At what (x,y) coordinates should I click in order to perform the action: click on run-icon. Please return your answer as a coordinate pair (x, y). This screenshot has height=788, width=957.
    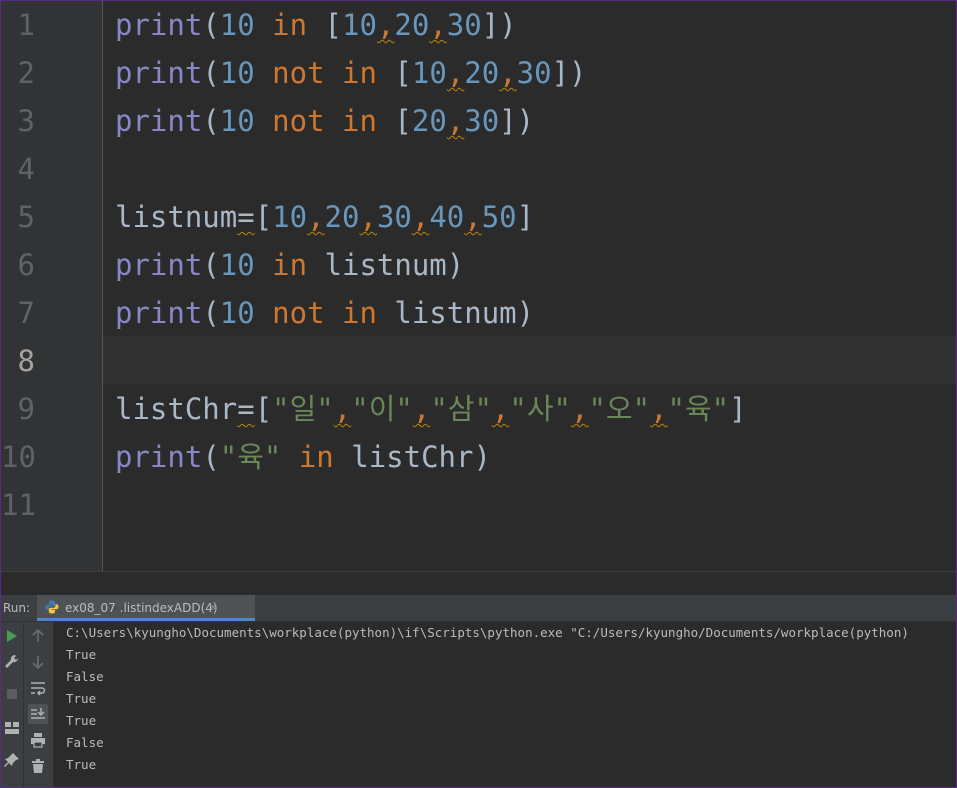
    Looking at the image, I should click on (12, 636).